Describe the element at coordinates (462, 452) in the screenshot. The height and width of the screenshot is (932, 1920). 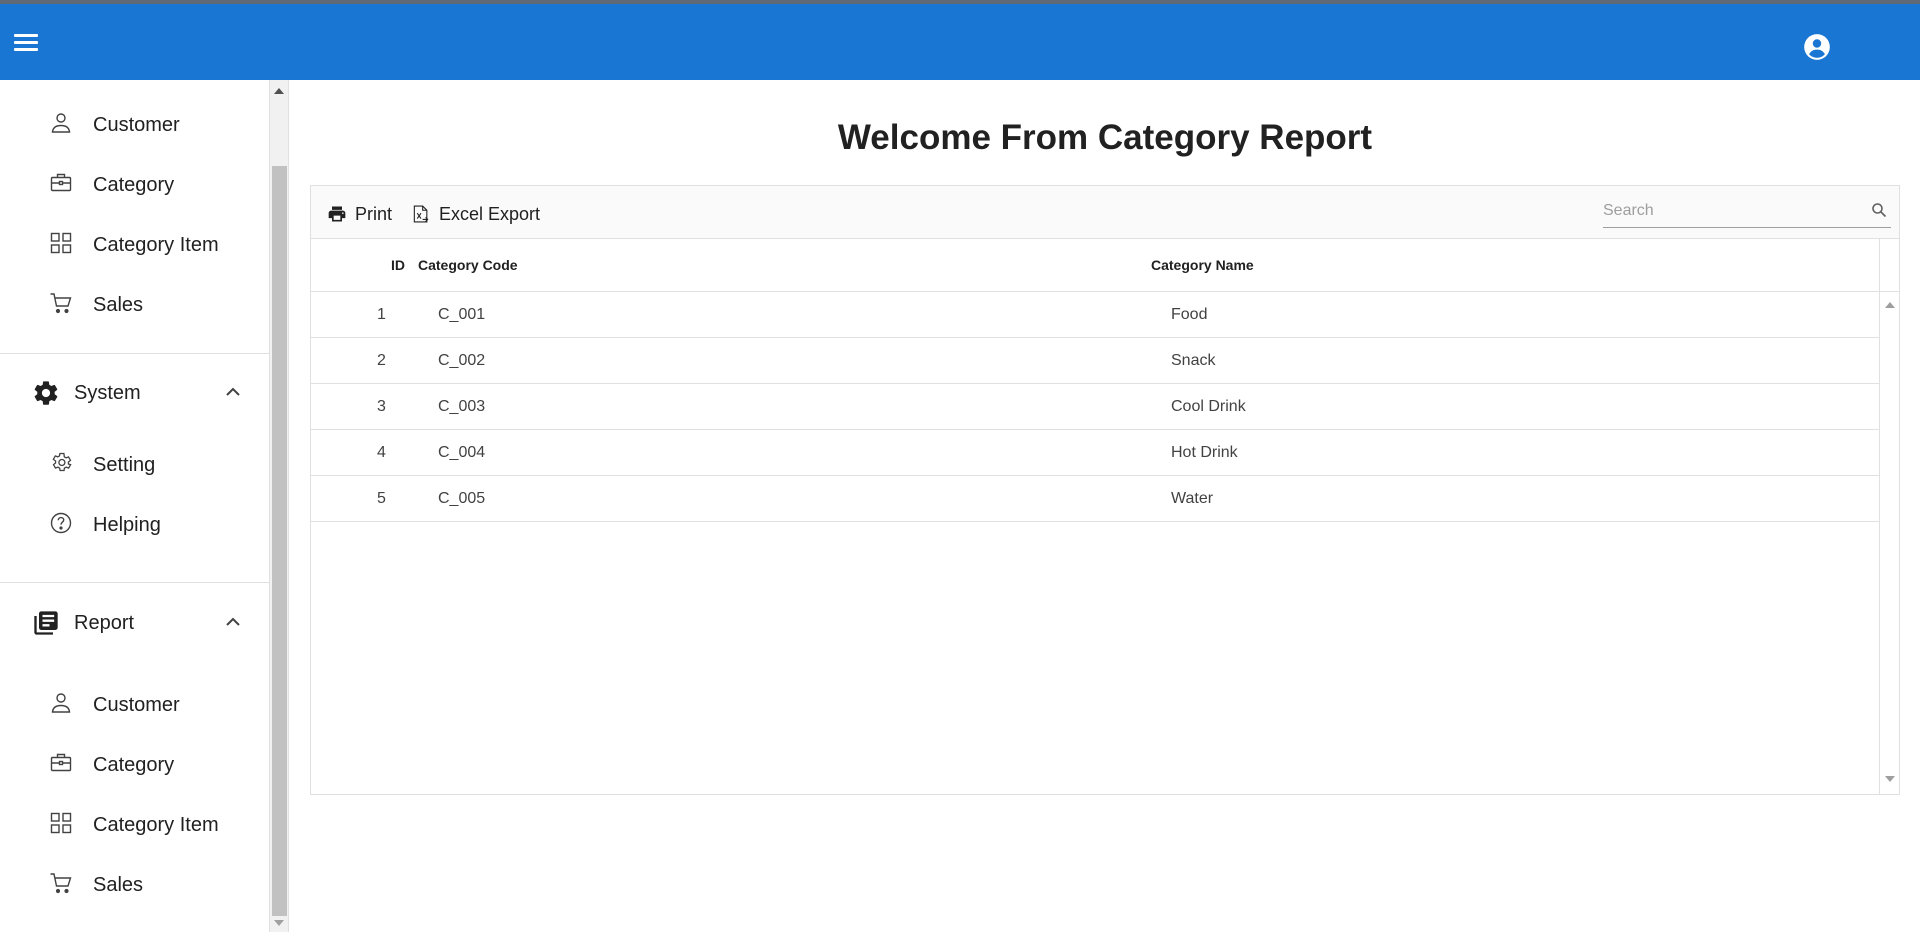
I see `cell-category-code: C_004` at that location.